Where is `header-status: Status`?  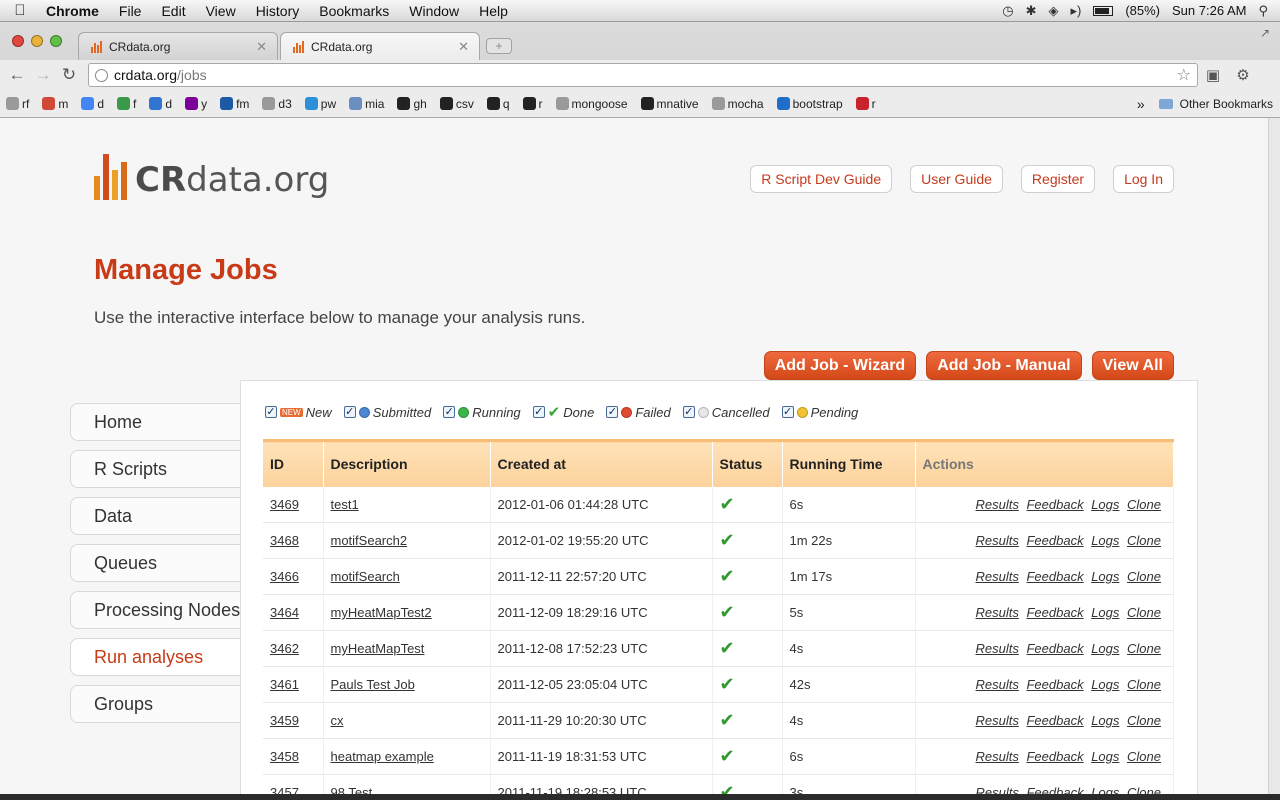 header-status: Status is located at coordinates (747, 463).